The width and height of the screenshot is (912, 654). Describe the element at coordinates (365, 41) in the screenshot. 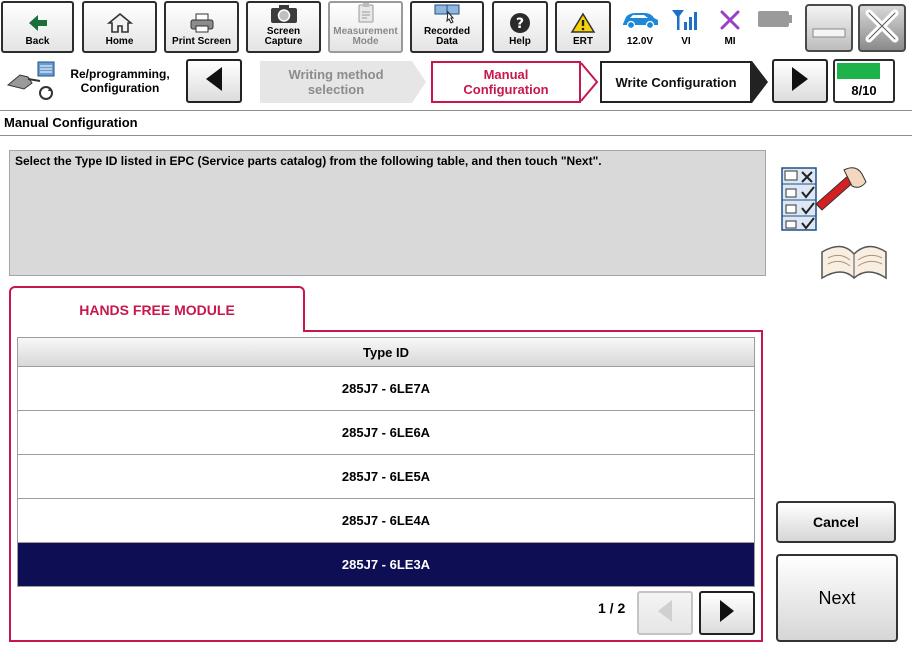

I see `measurement-label-2: Mode` at that location.